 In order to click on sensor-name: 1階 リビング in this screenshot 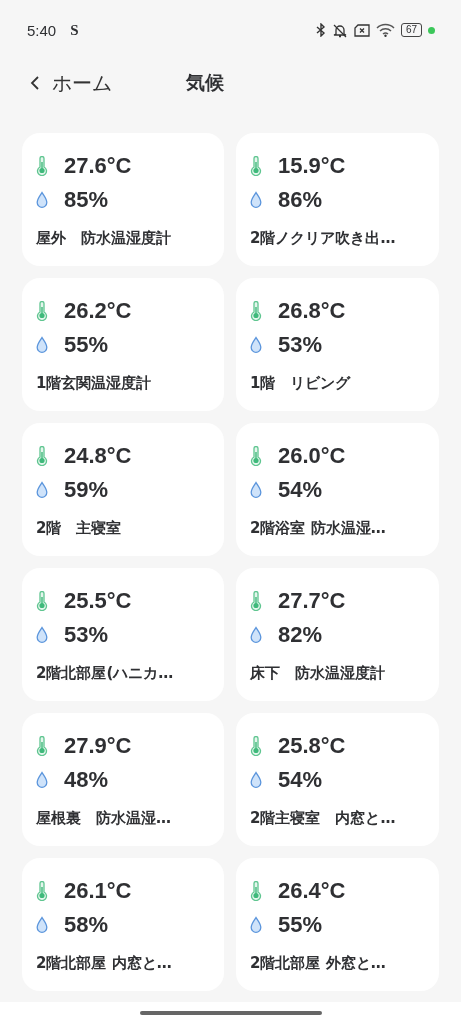, I will do `click(301, 383)`.